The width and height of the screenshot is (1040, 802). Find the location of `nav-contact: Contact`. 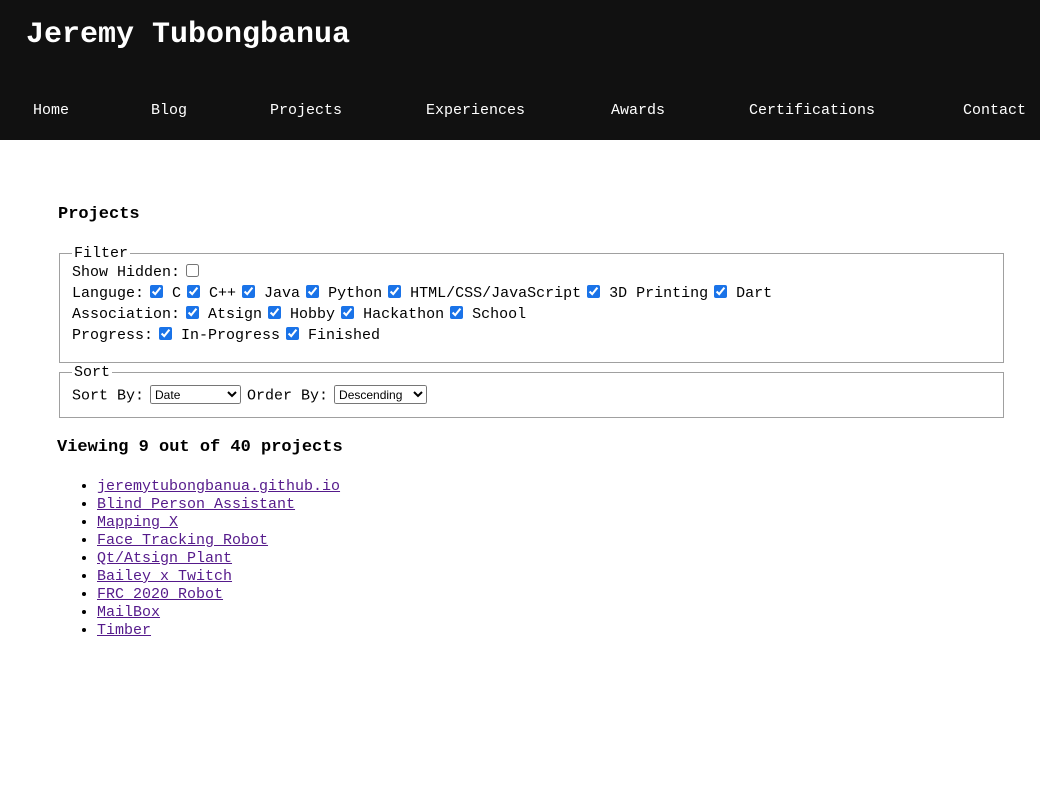

nav-contact: Contact is located at coordinates (994, 110).